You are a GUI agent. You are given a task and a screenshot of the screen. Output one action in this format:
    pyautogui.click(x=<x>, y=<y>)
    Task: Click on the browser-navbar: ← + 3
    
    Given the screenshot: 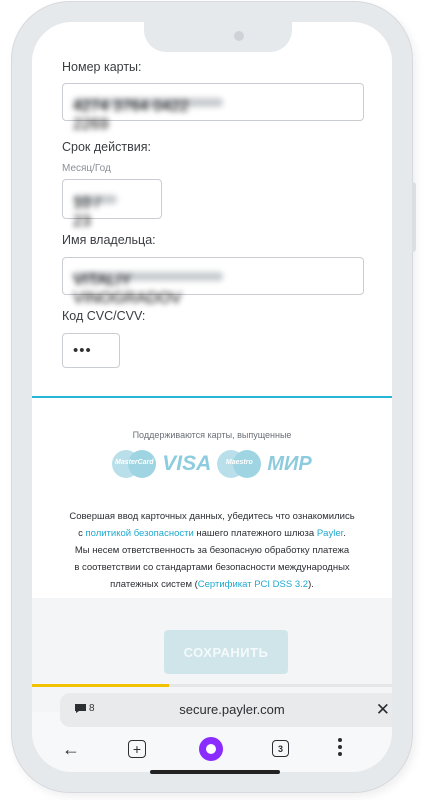 What is the action you would take?
    pyautogui.click(x=212, y=749)
    